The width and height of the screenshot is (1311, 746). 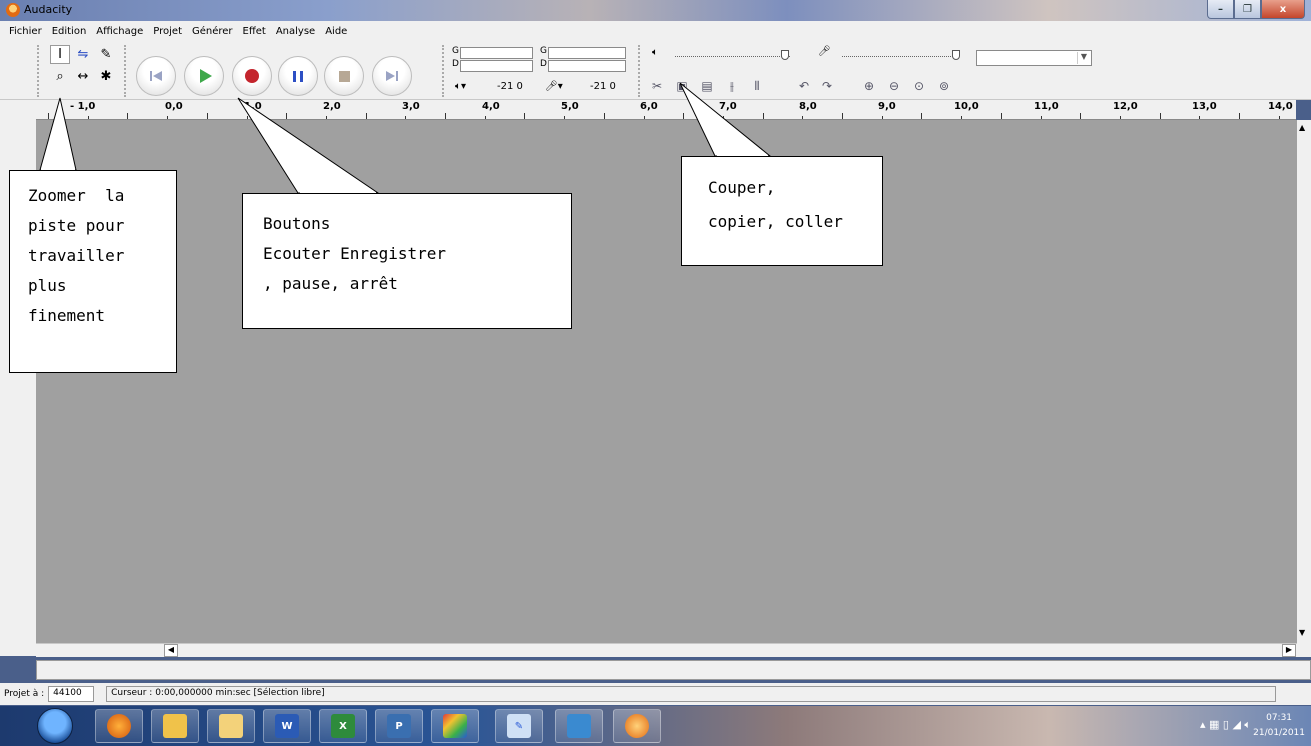 I want to click on scroll-up-icon: ▲, so click(x=1302, y=127).